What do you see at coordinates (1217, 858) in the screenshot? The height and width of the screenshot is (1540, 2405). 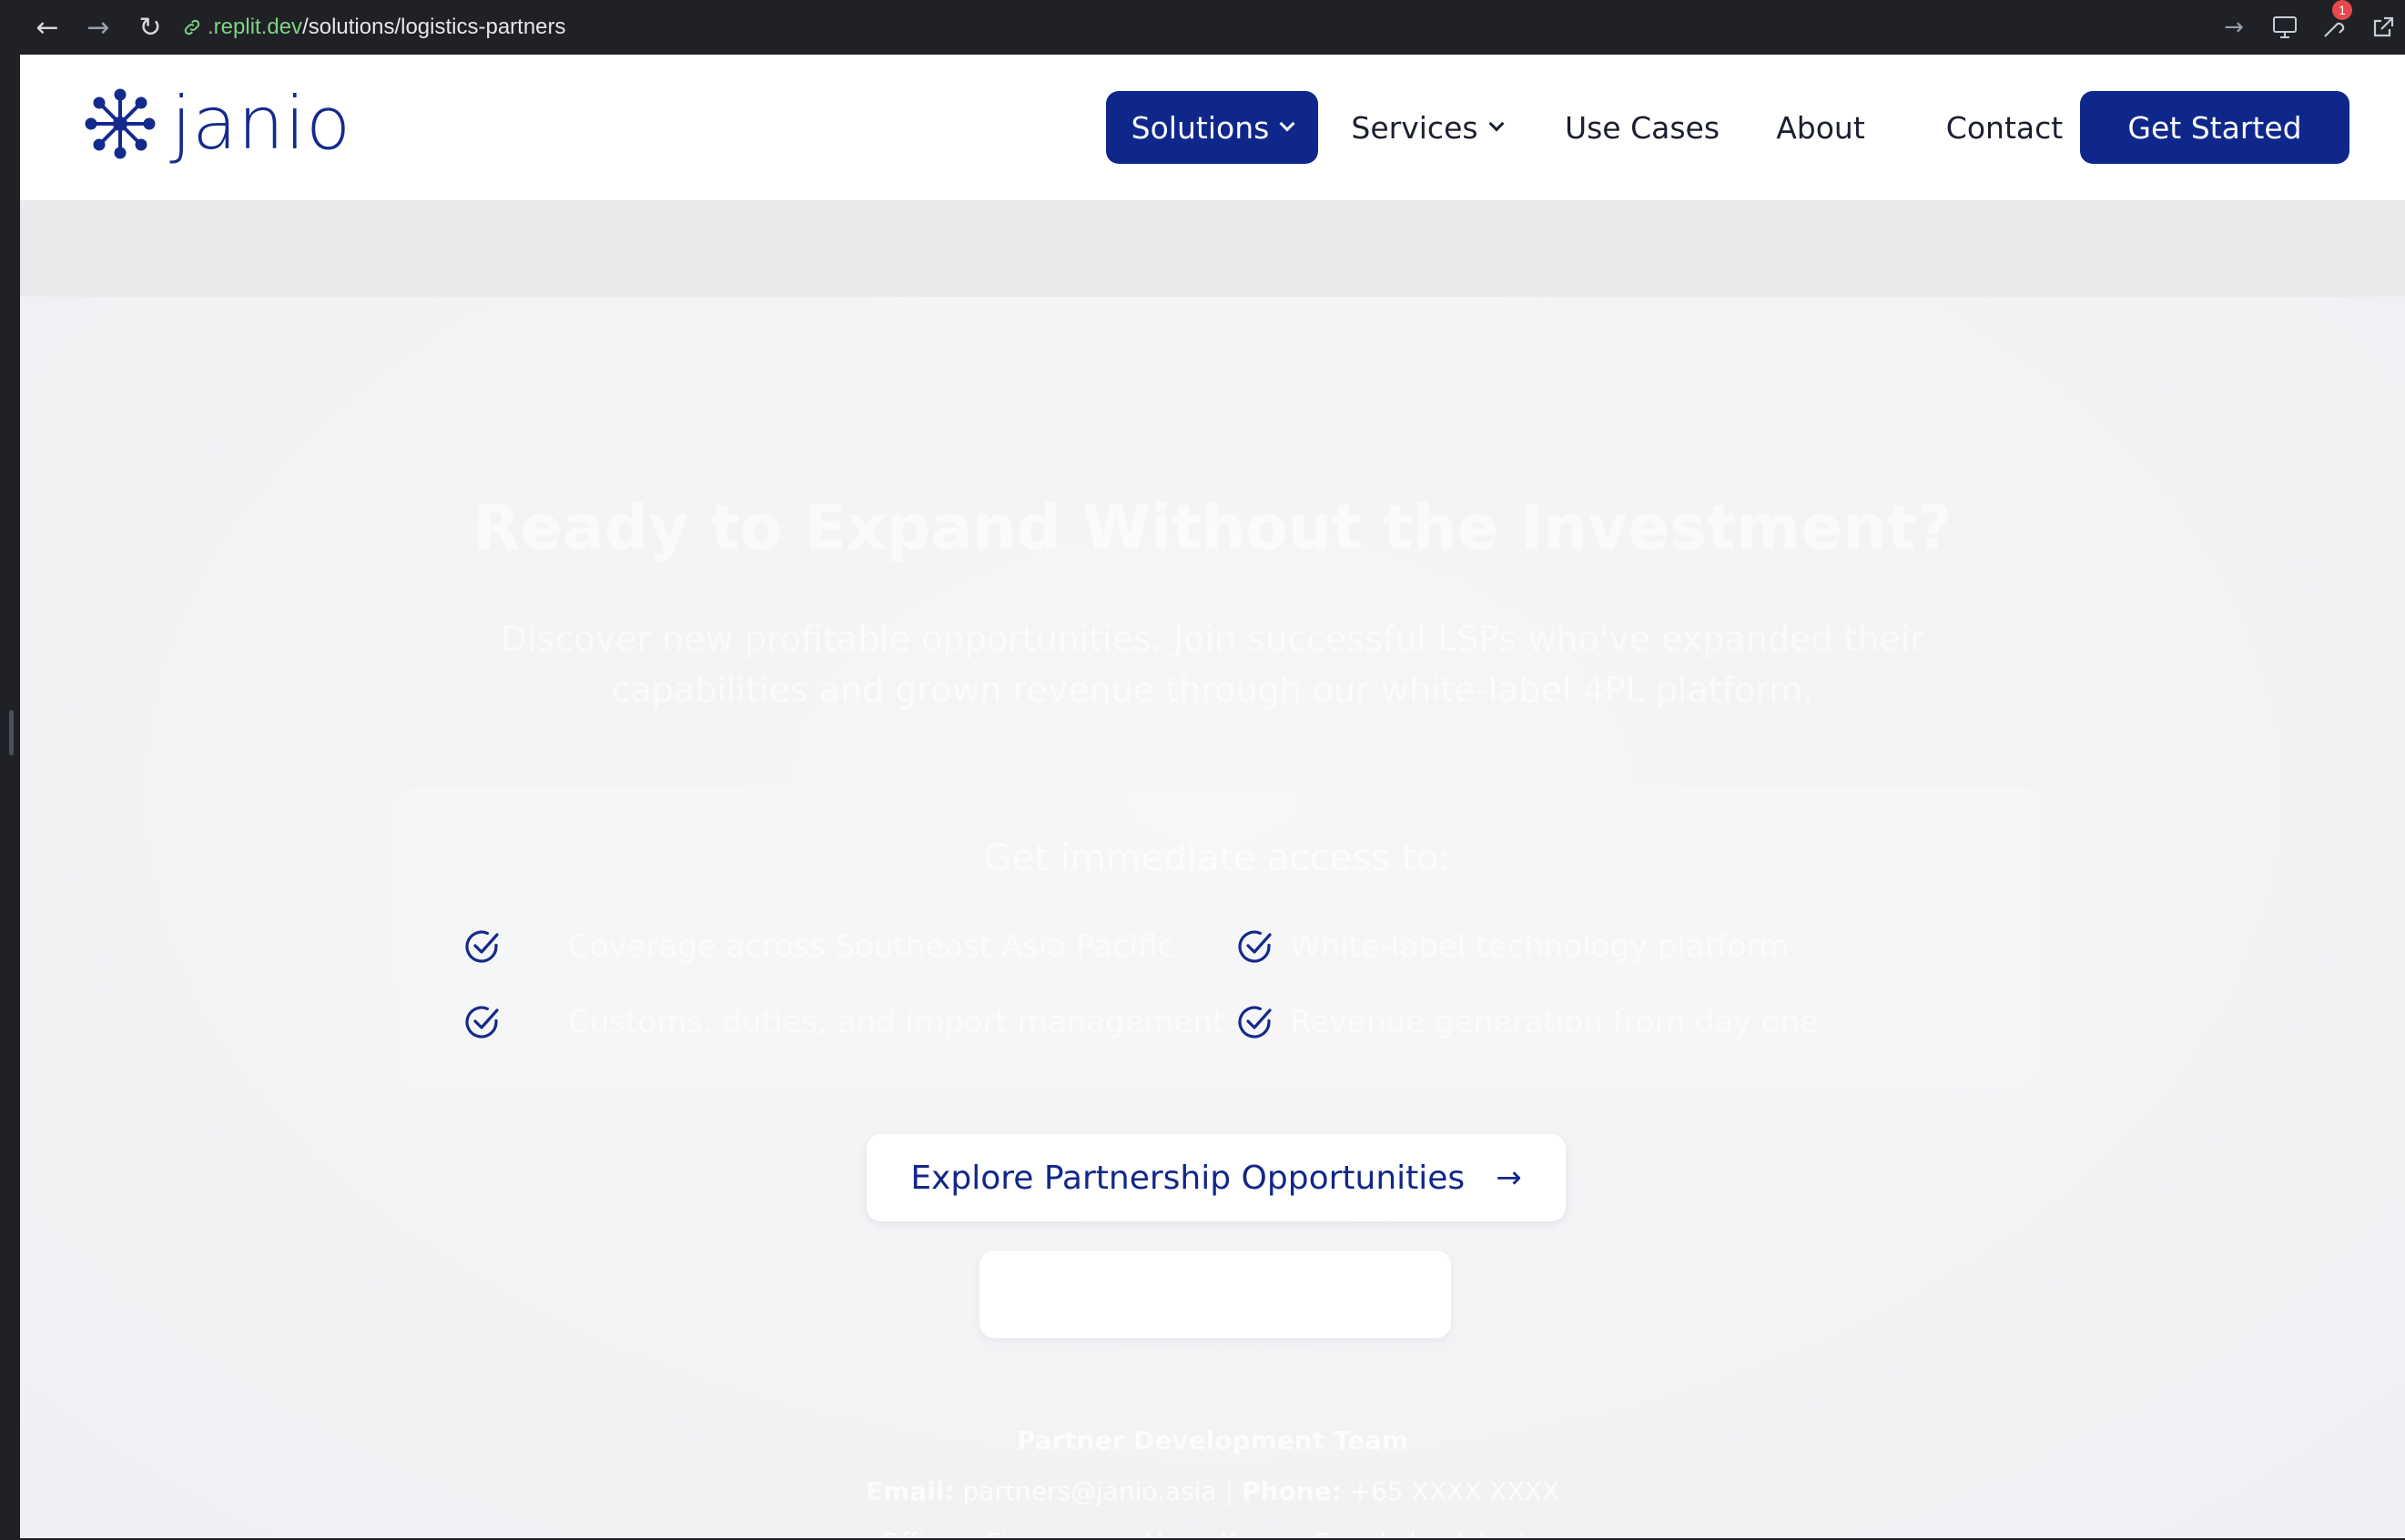 I see `access-title: Get immediate access to:` at bounding box center [1217, 858].